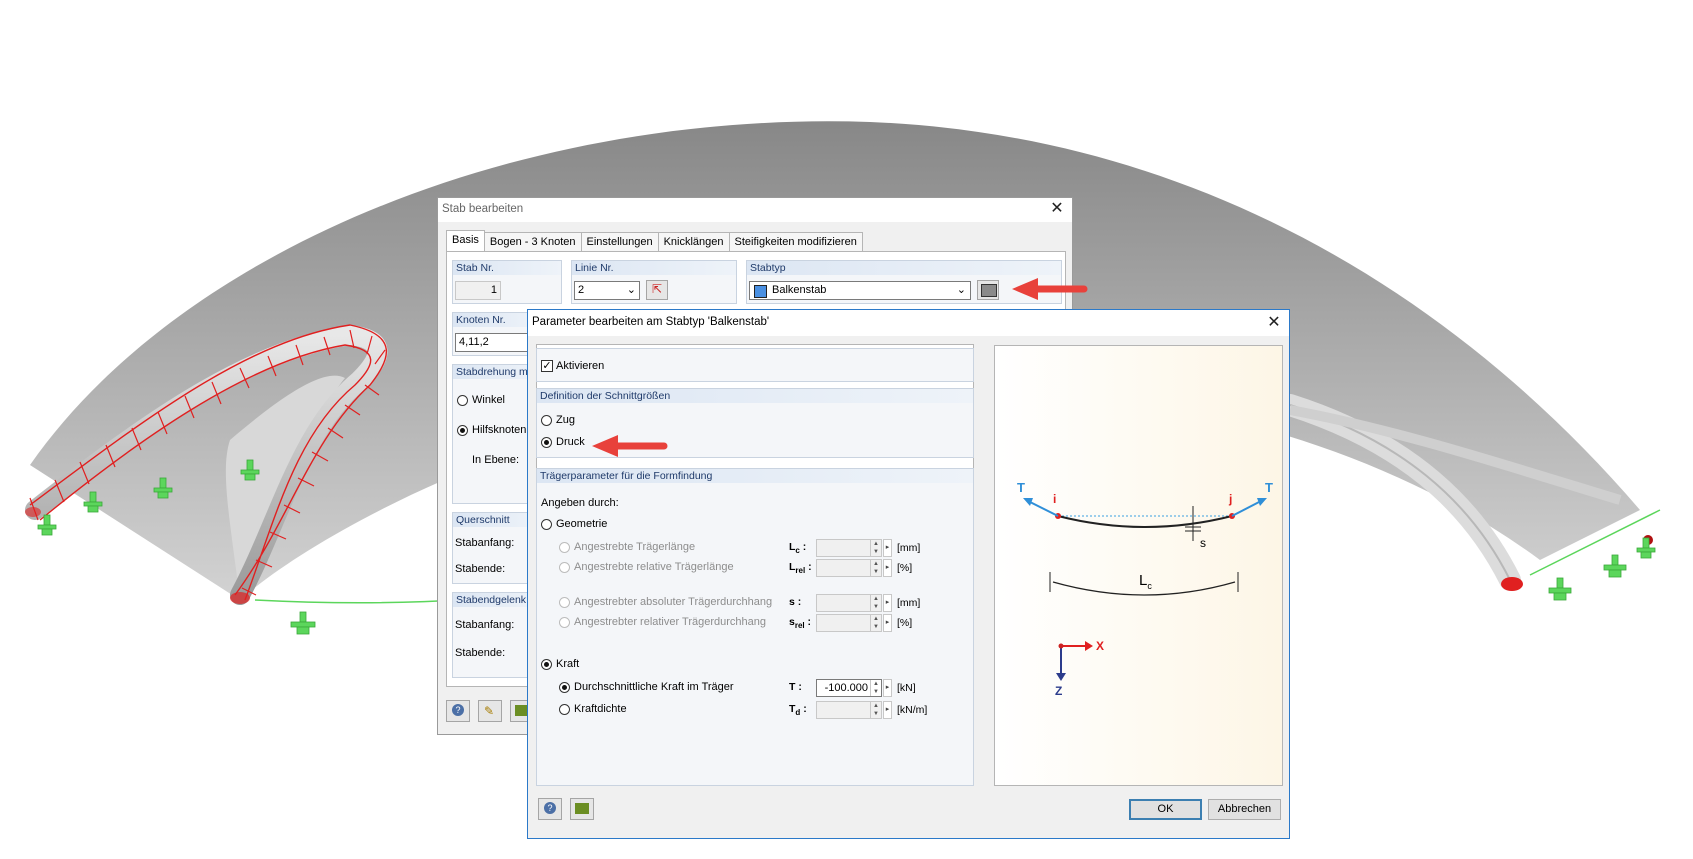 The height and width of the screenshot is (859, 1693). Describe the element at coordinates (1244, 809) in the screenshot. I see `cancel-button: Abbrechen` at that location.